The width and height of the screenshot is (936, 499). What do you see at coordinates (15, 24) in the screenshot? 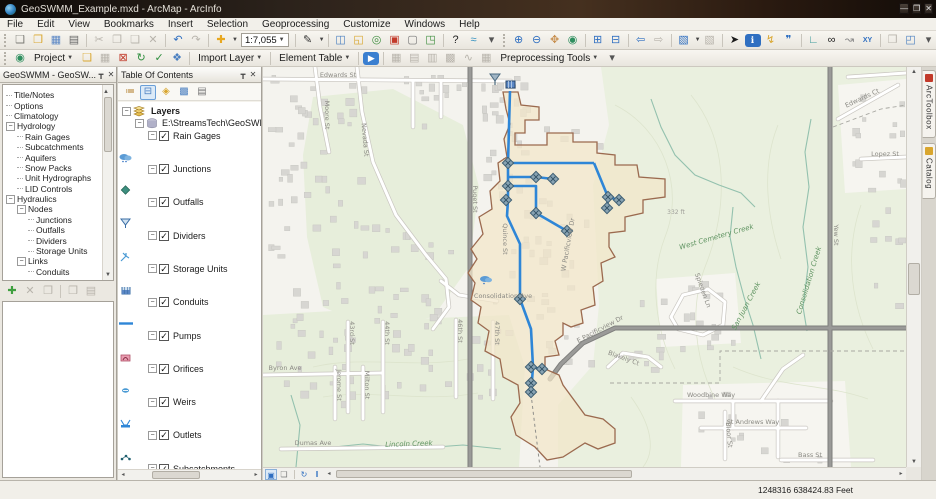
I see `menu-file: File` at bounding box center [15, 24].